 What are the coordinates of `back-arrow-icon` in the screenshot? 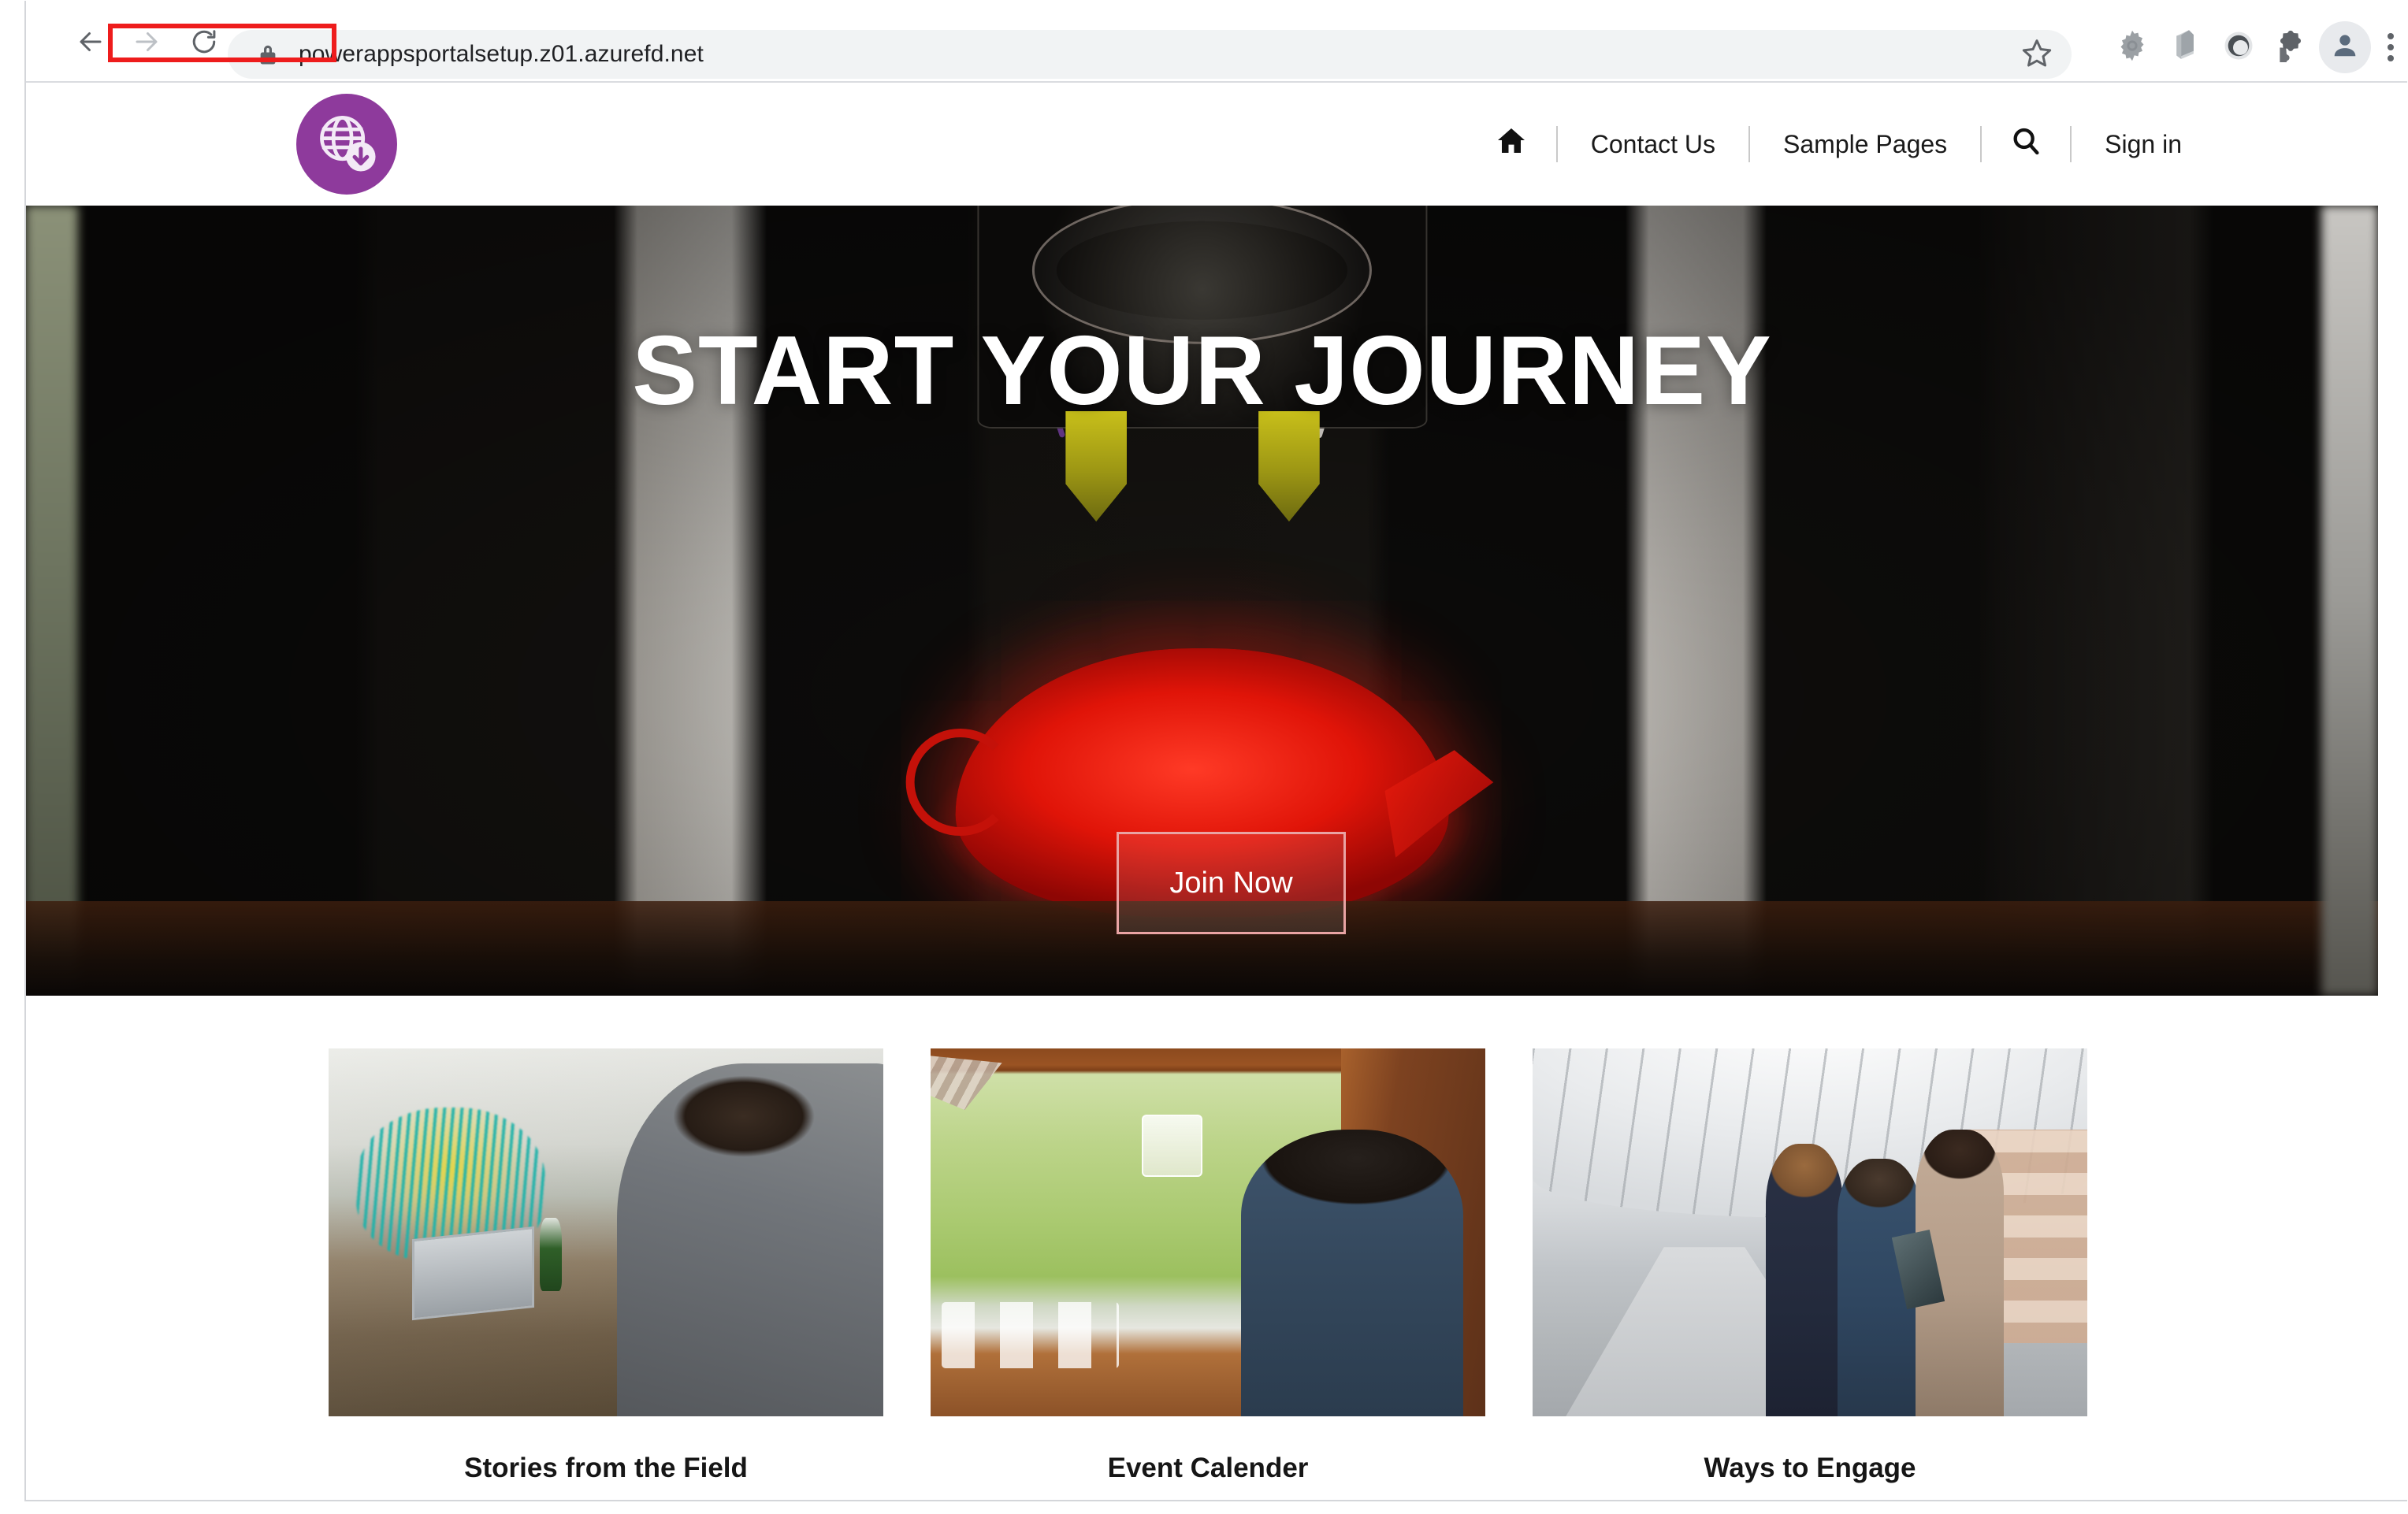 It's located at (90, 42).